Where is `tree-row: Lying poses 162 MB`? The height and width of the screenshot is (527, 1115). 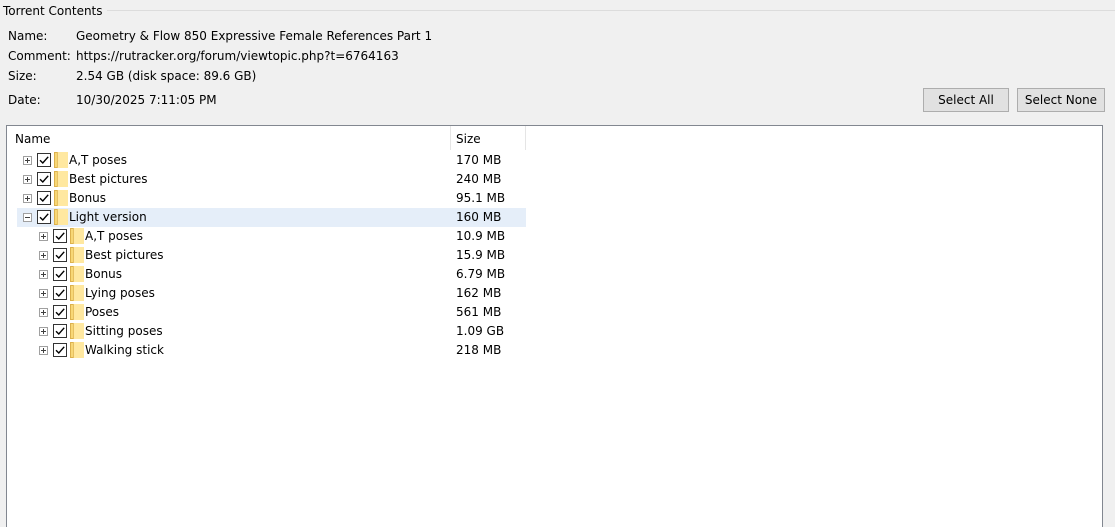
tree-row: Lying poses 162 MB is located at coordinates (271, 293).